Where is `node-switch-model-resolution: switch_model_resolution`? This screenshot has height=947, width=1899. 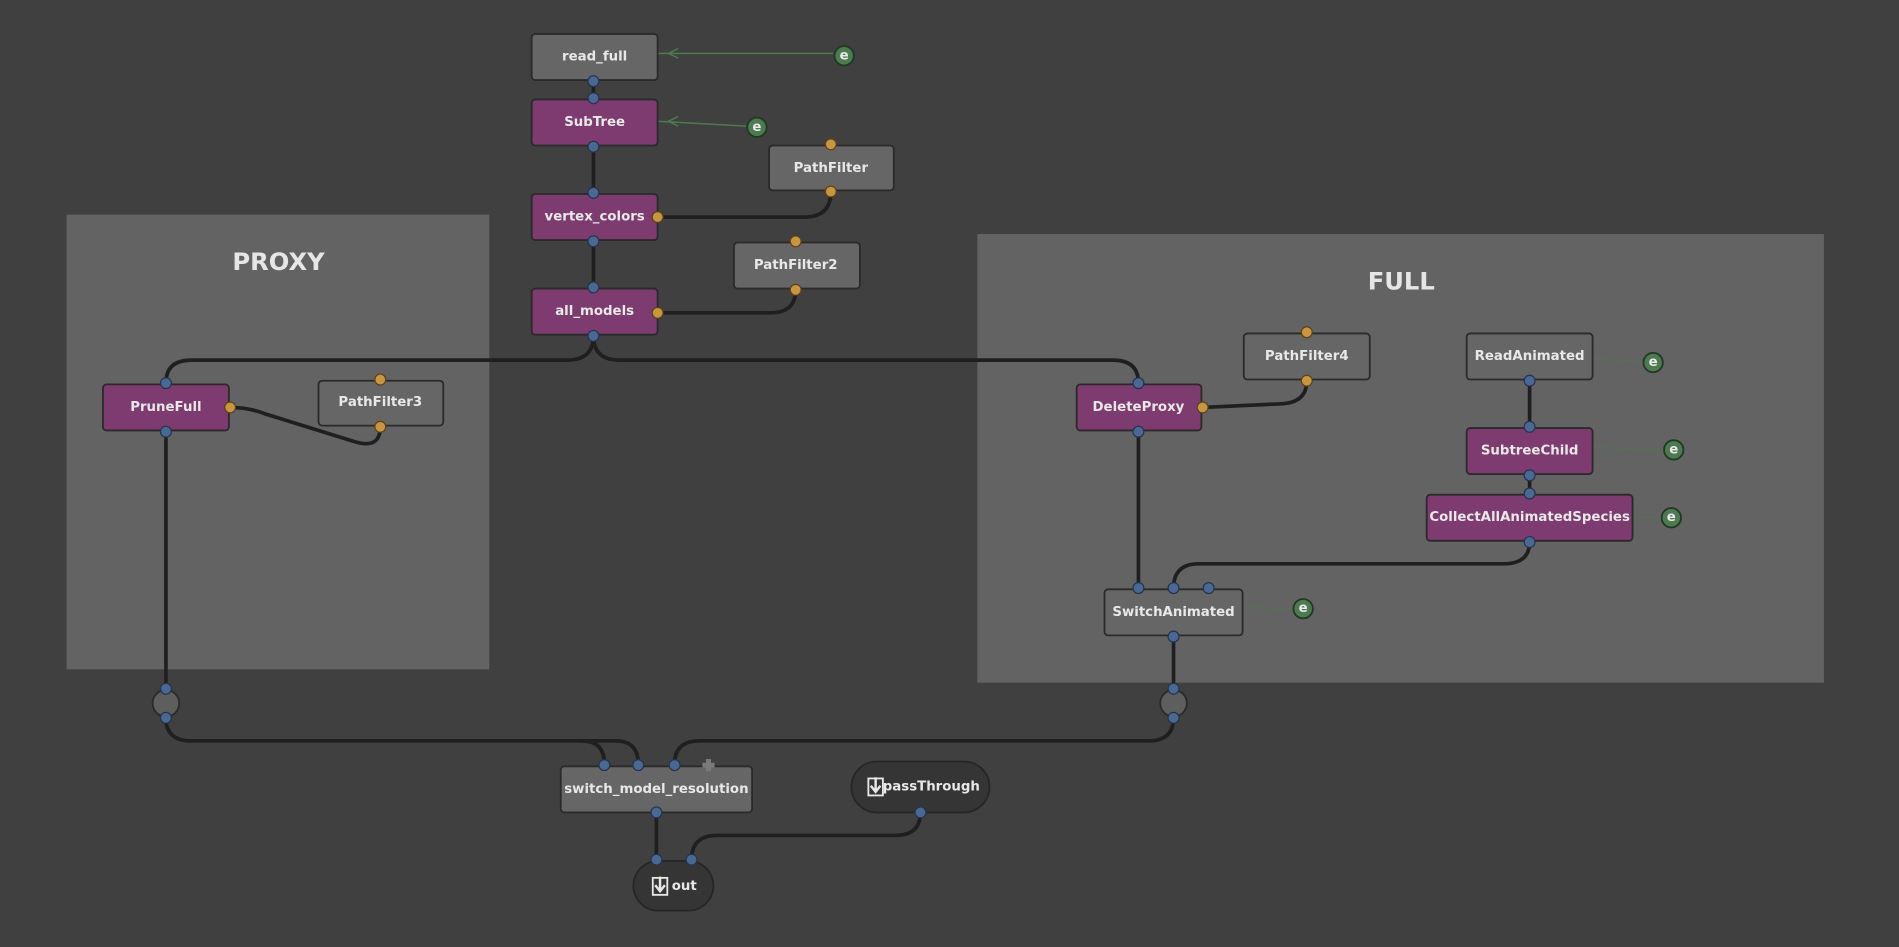 node-switch-model-resolution: switch_model_resolution is located at coordinates (656, 789).